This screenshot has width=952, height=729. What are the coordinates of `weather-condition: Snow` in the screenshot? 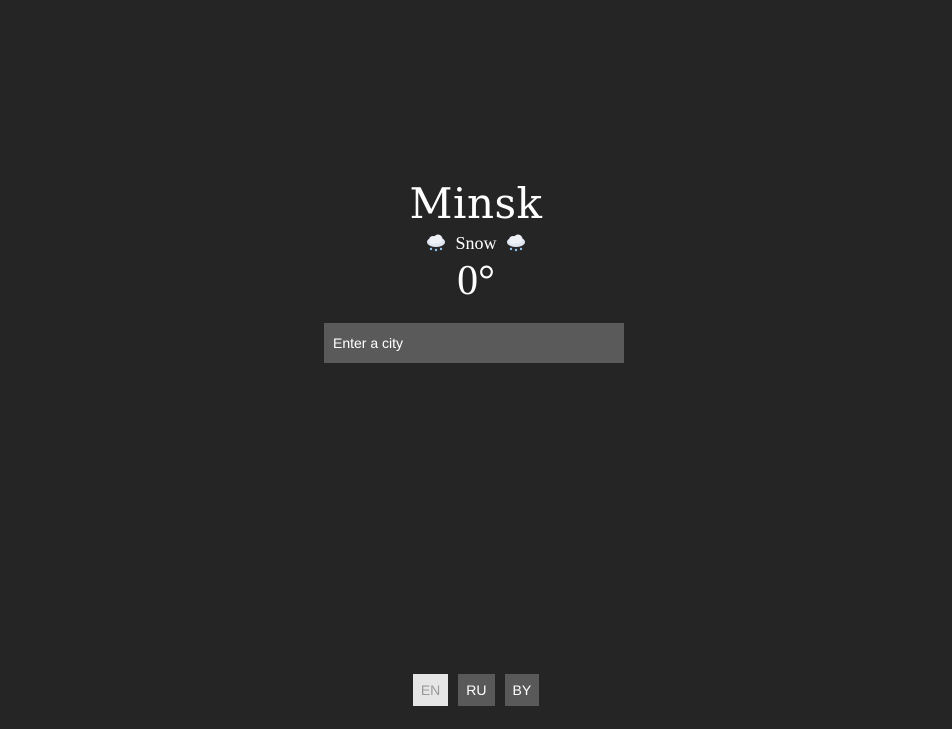 It's located at (475, 243).